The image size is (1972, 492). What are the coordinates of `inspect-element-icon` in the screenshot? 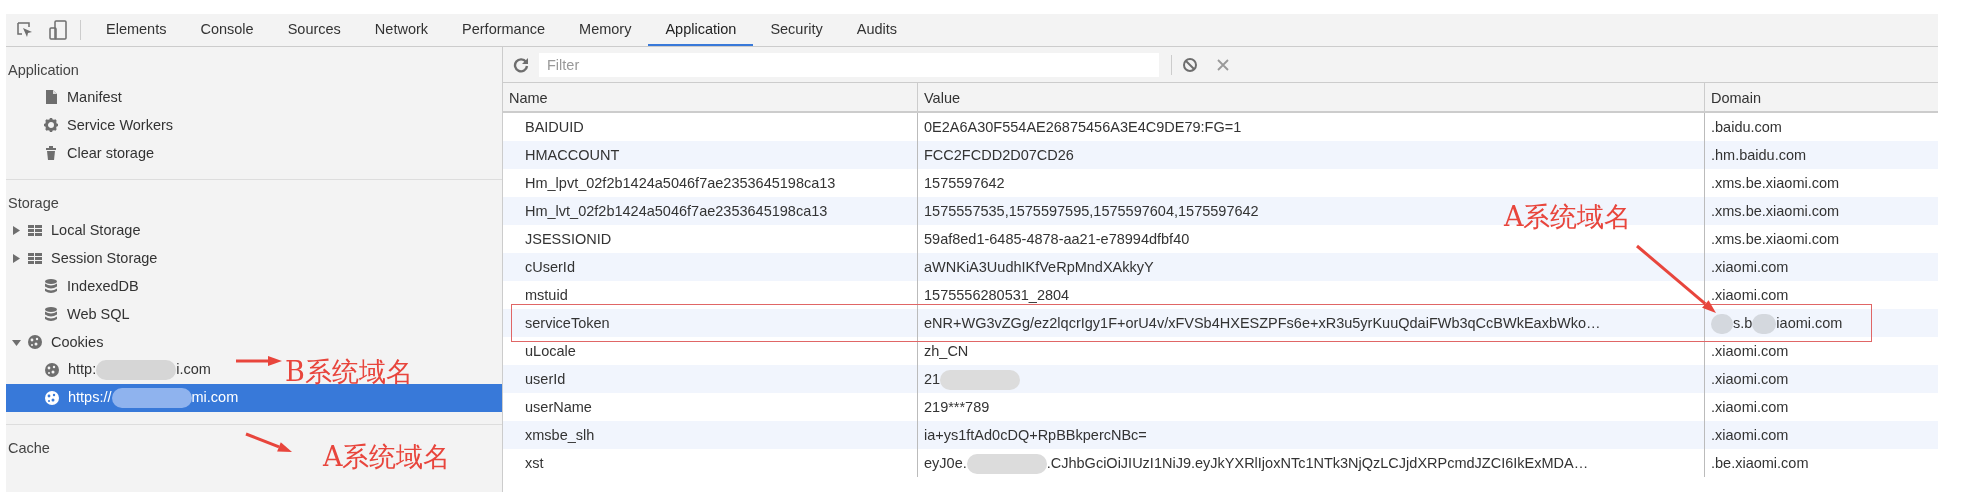 It's located at (25, 30).